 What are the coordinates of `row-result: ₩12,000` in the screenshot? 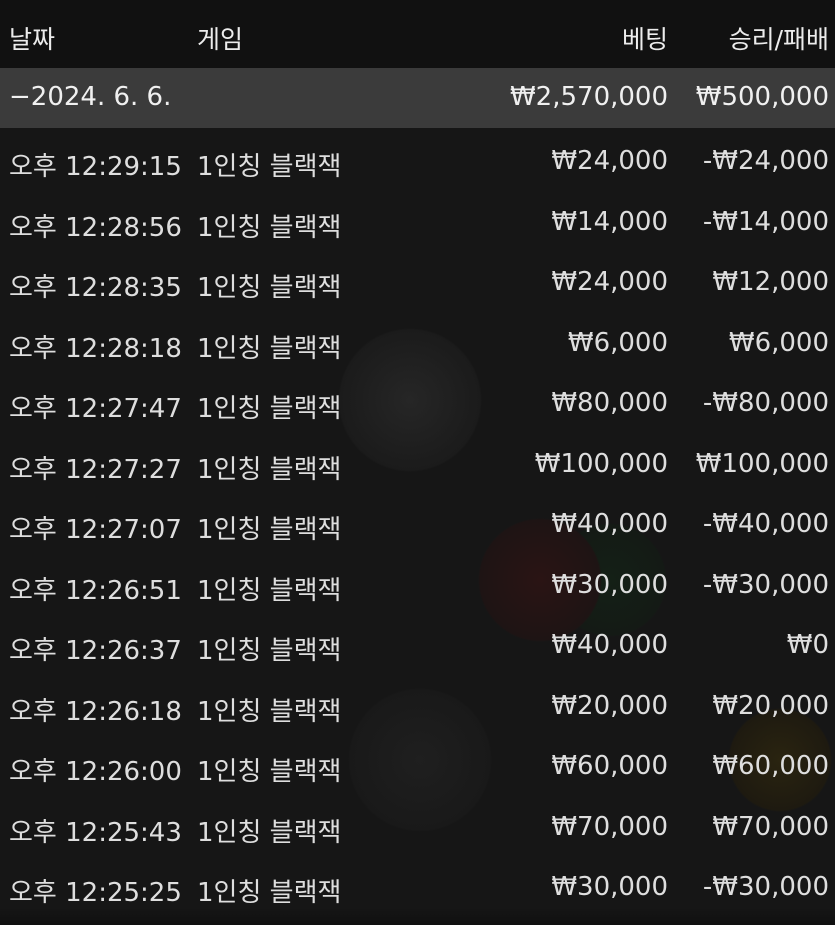 It's located at (770, 282).